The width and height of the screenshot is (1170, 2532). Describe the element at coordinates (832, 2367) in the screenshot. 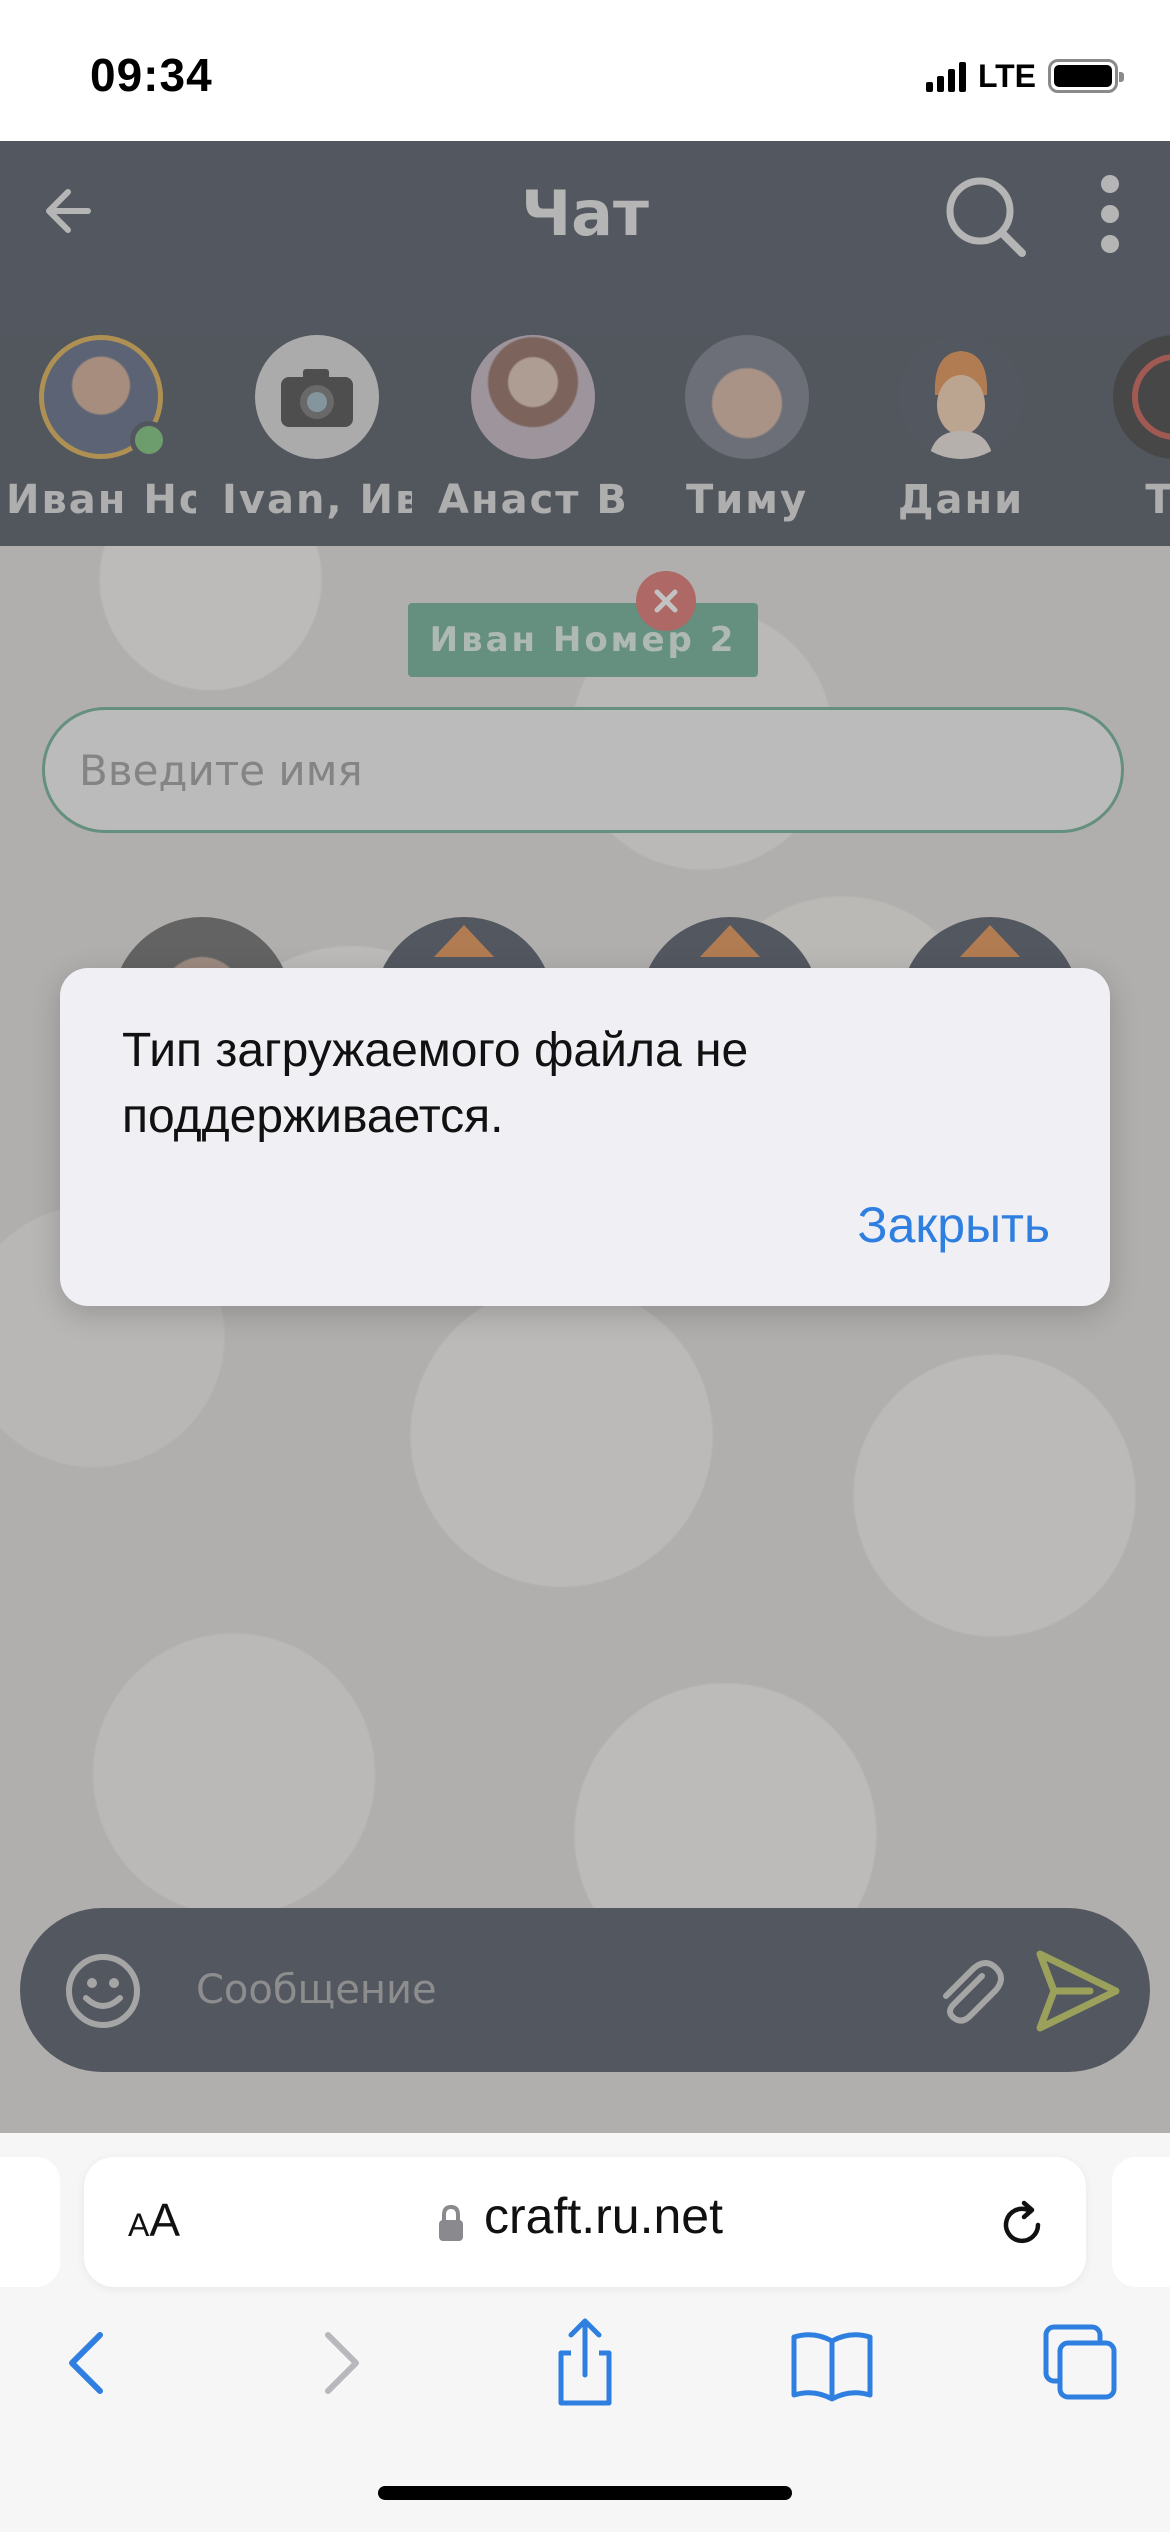

I see `book-icon` at that location.